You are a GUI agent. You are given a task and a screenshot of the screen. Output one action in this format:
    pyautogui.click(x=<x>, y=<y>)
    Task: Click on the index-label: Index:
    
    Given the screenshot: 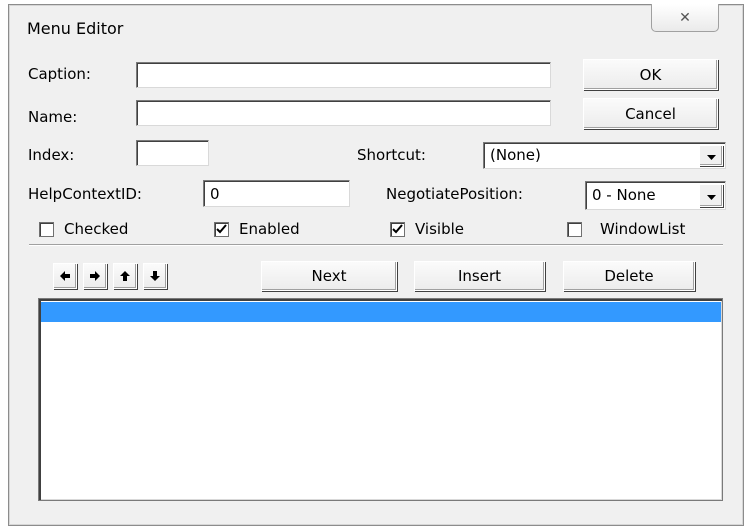 What is the action you would take?
    pyautogui.click(x=51, y=155)
    